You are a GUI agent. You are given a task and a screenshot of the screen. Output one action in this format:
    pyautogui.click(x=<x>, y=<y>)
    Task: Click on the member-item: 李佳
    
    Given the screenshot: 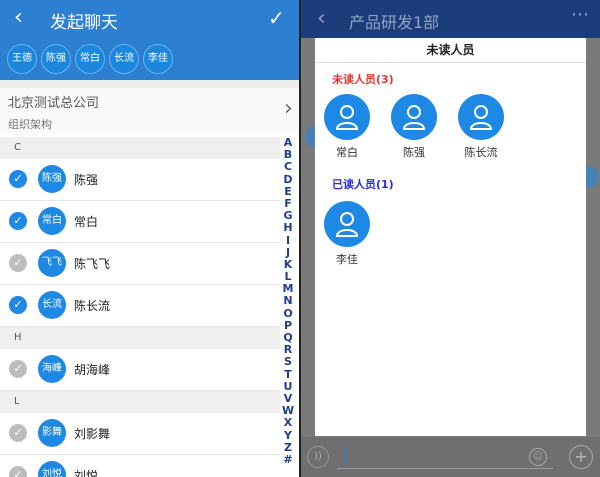 What is the action you would take?
    pyautogui.click(x=347, y=234)
    